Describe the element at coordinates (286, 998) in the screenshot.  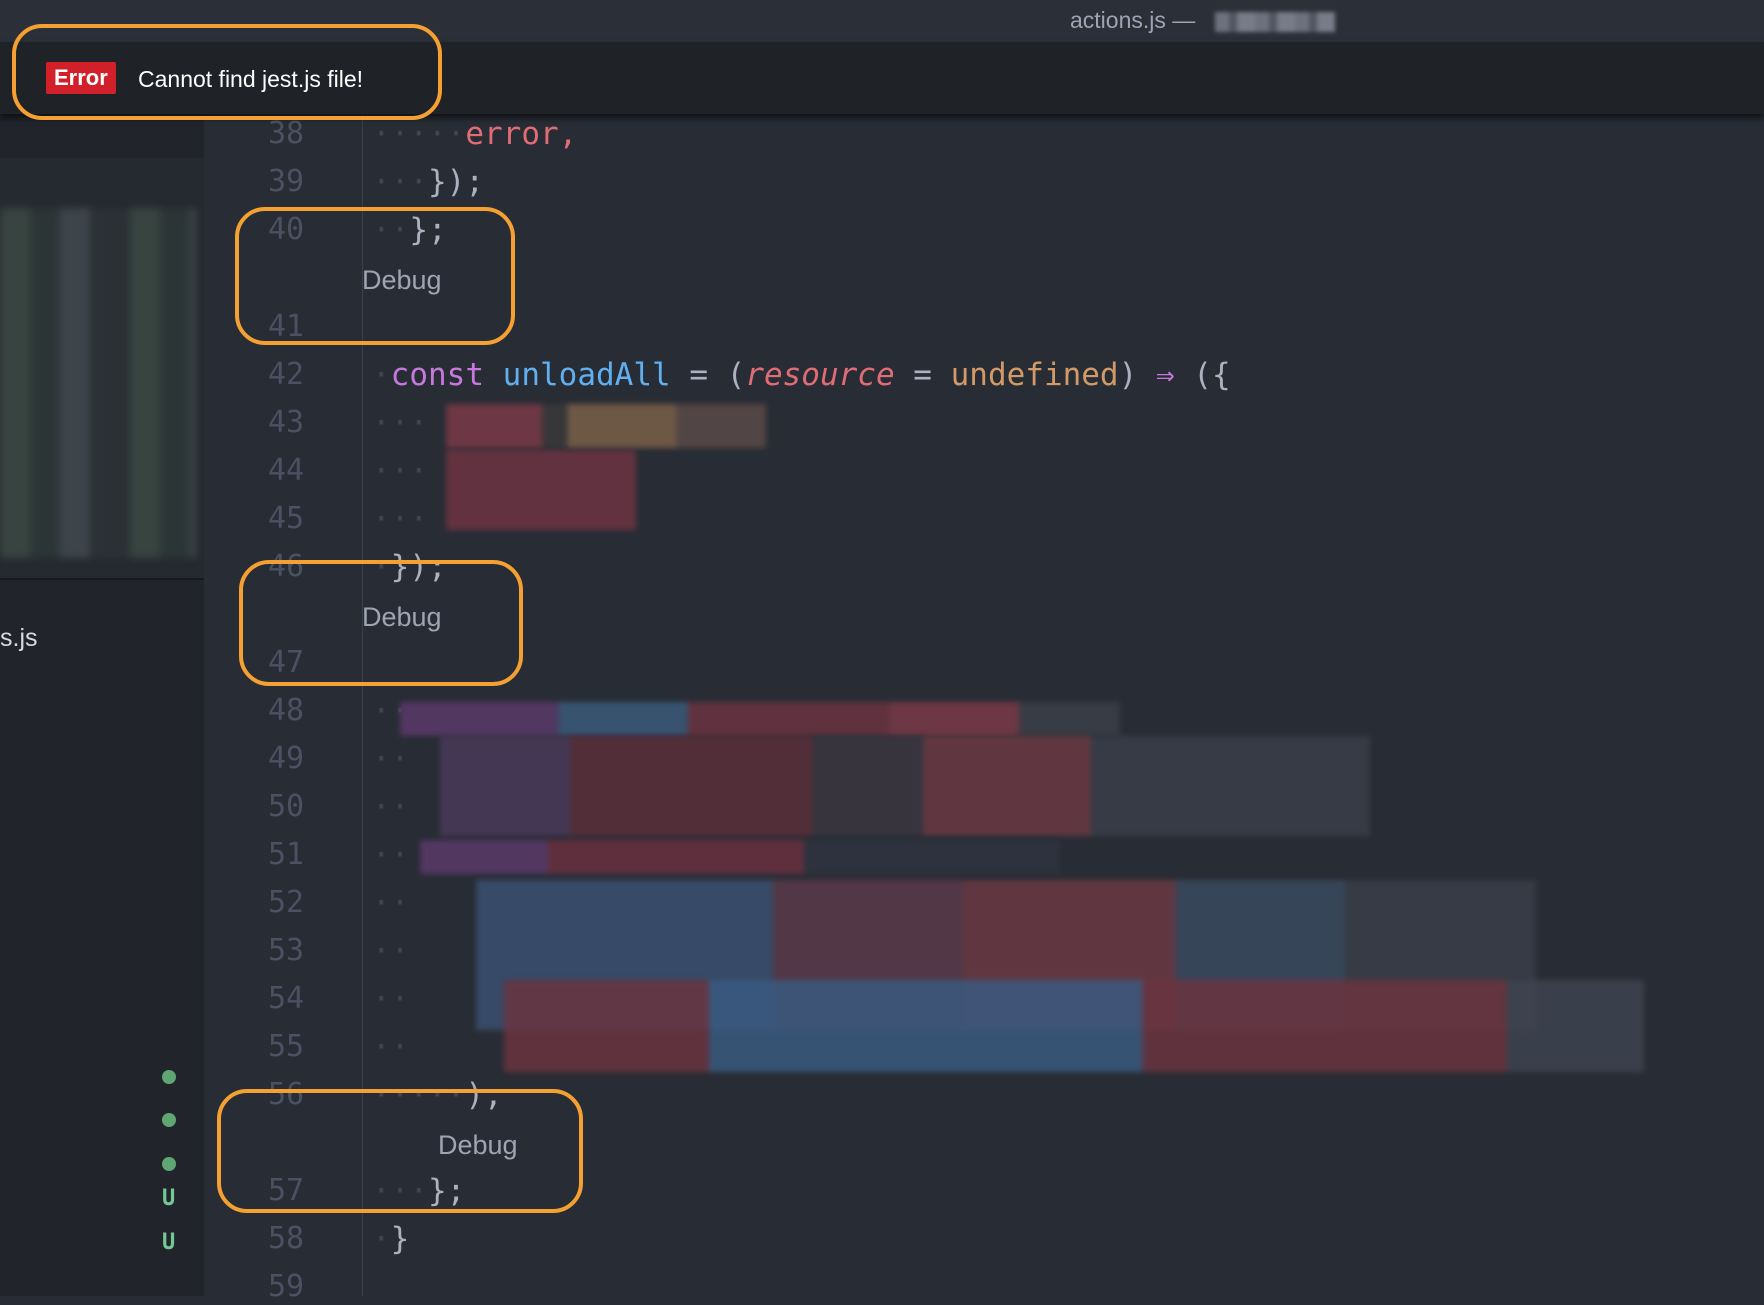
I see `line-number: 54` at that location.